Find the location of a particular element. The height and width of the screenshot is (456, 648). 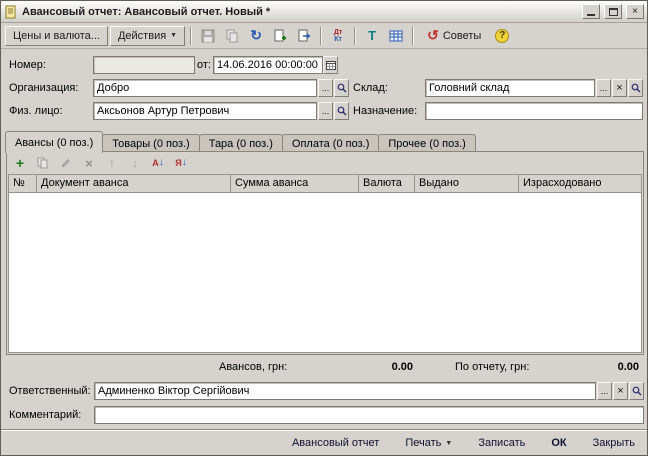

print-button: Печать ▼ is located at coordinates (428, 443).